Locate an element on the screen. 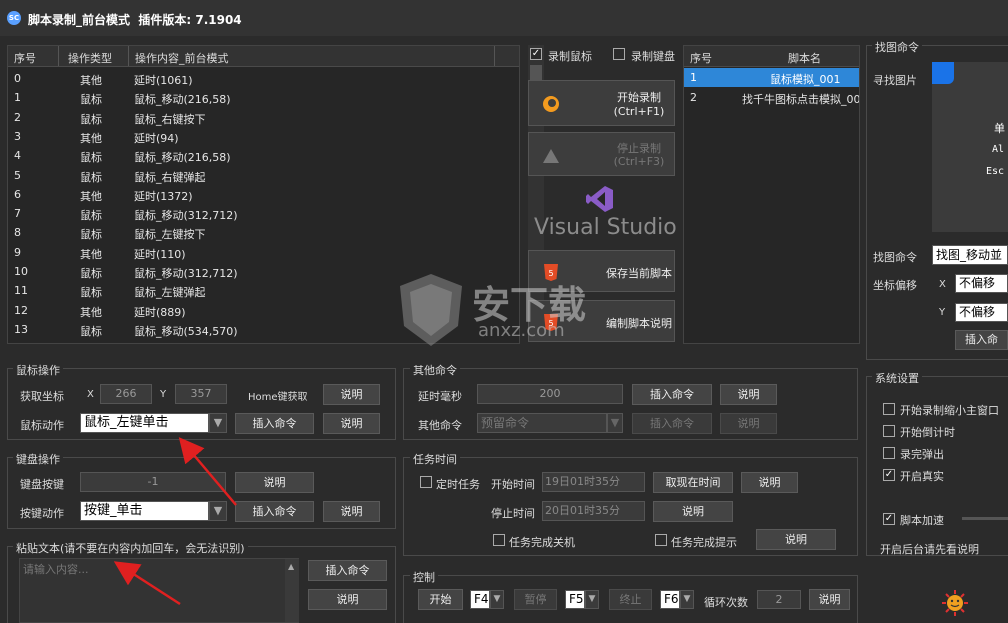 This screenshot has width=1008, height=623. mouse-insert-button: 插入命令 is located at coordinates (274, 423).